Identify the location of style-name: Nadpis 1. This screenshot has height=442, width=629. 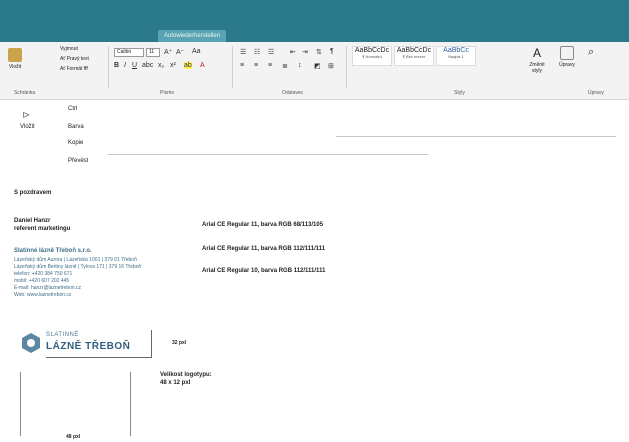
(456, 56).